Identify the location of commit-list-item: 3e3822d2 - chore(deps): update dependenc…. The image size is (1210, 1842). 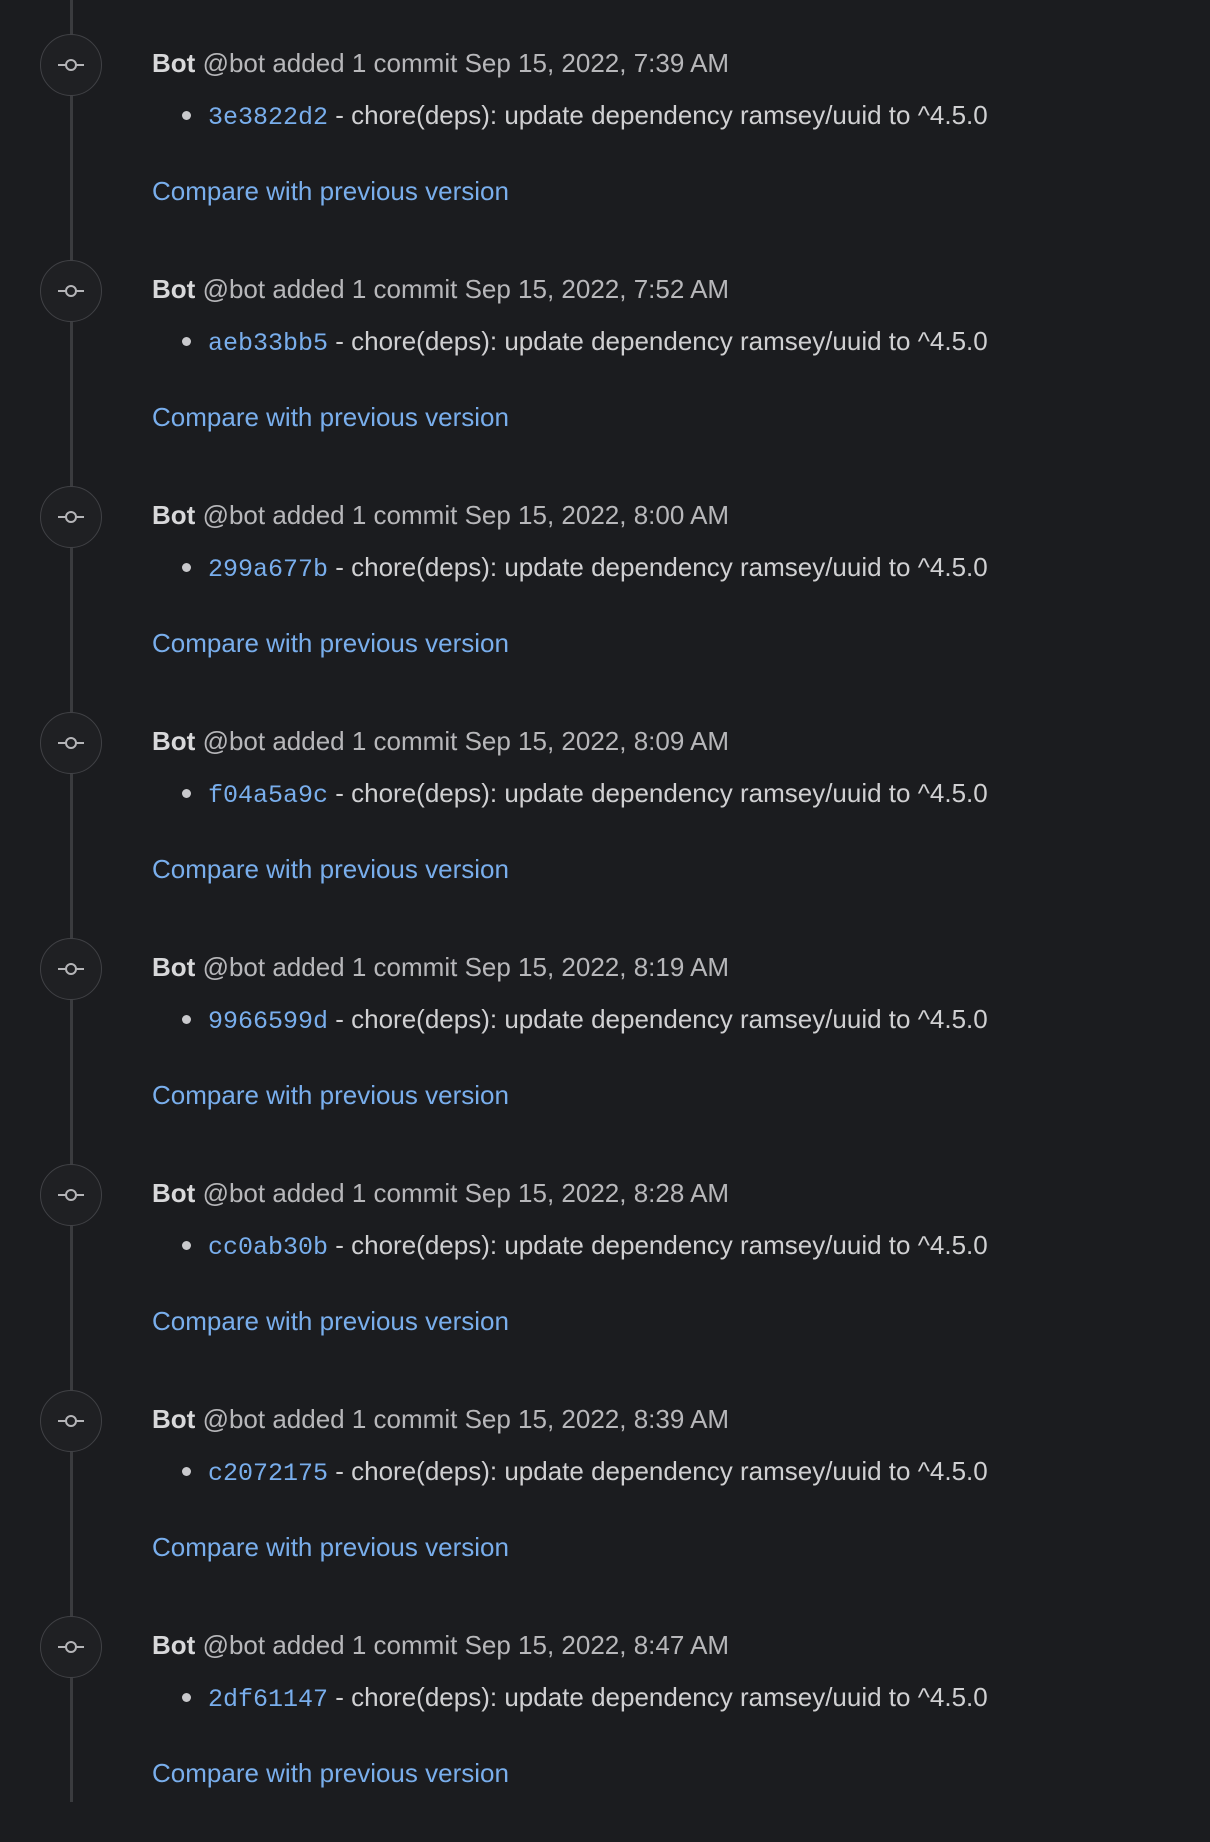
(585, 116).